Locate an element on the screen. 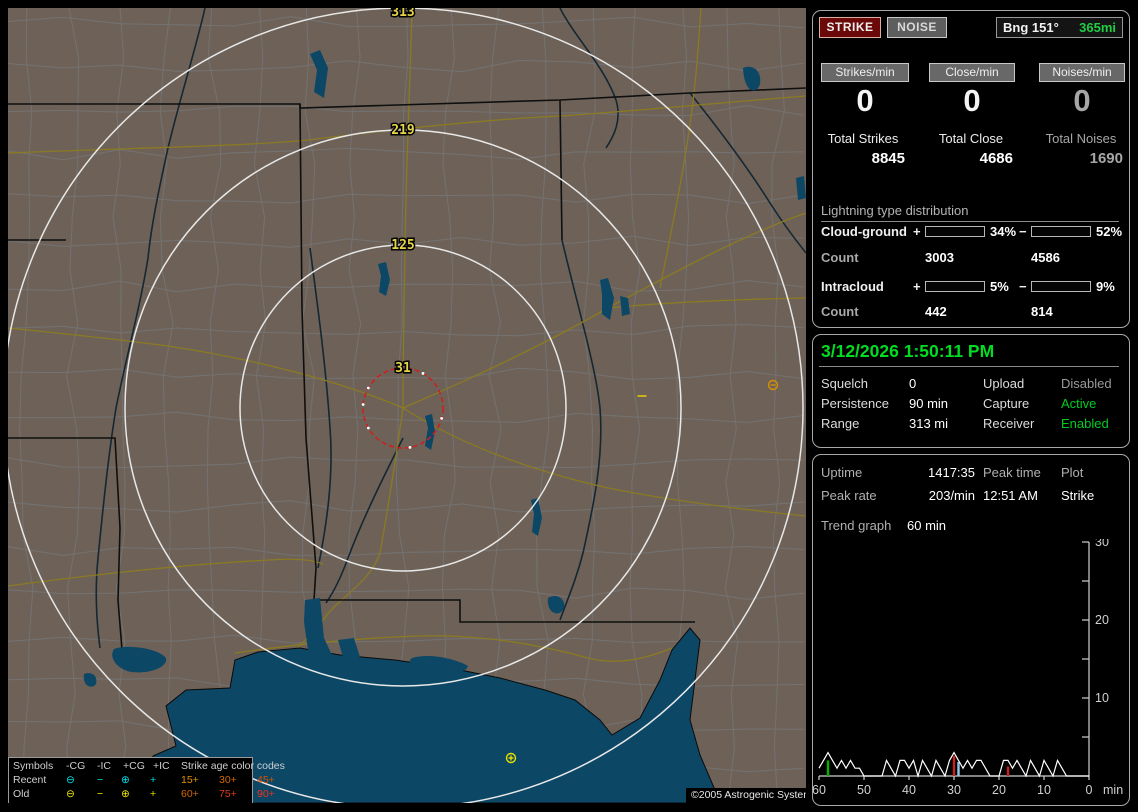  ic-minus-count: 814 is located at coordinates (1042, 311).